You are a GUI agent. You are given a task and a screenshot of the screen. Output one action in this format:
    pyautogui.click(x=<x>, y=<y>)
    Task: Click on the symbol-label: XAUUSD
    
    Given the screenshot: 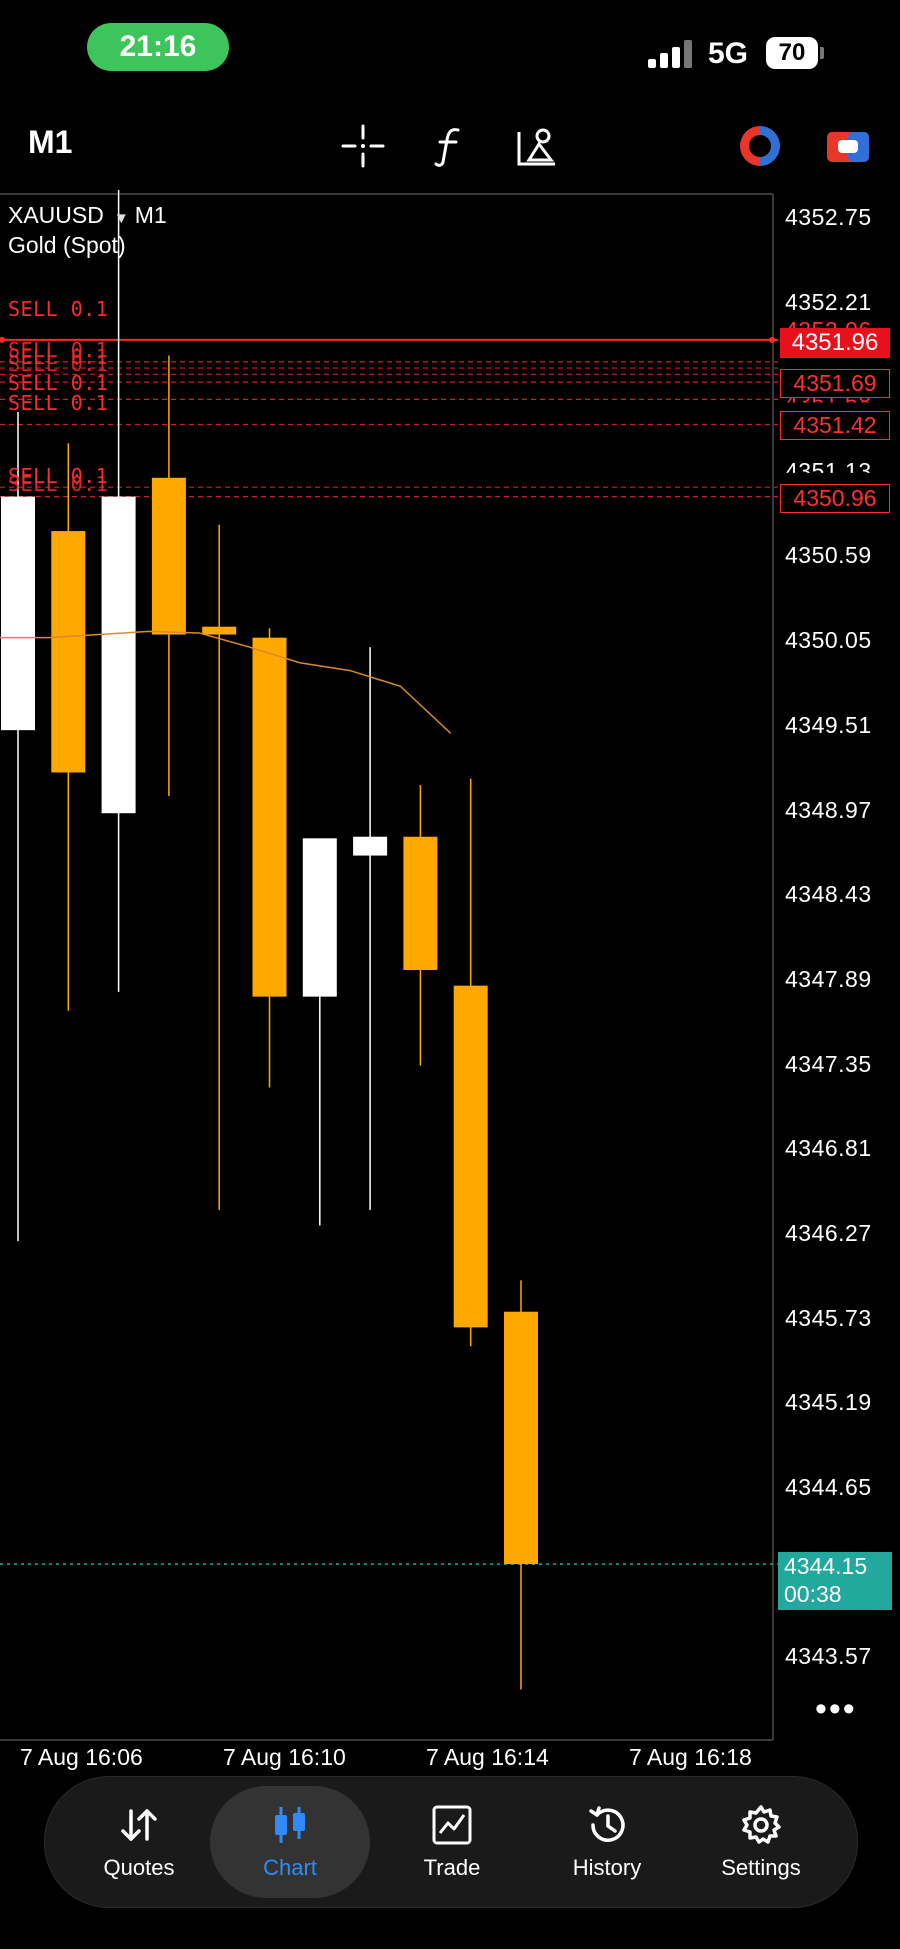 What is the action you would take?
    pyautogui.click(x=56, y=215)
    